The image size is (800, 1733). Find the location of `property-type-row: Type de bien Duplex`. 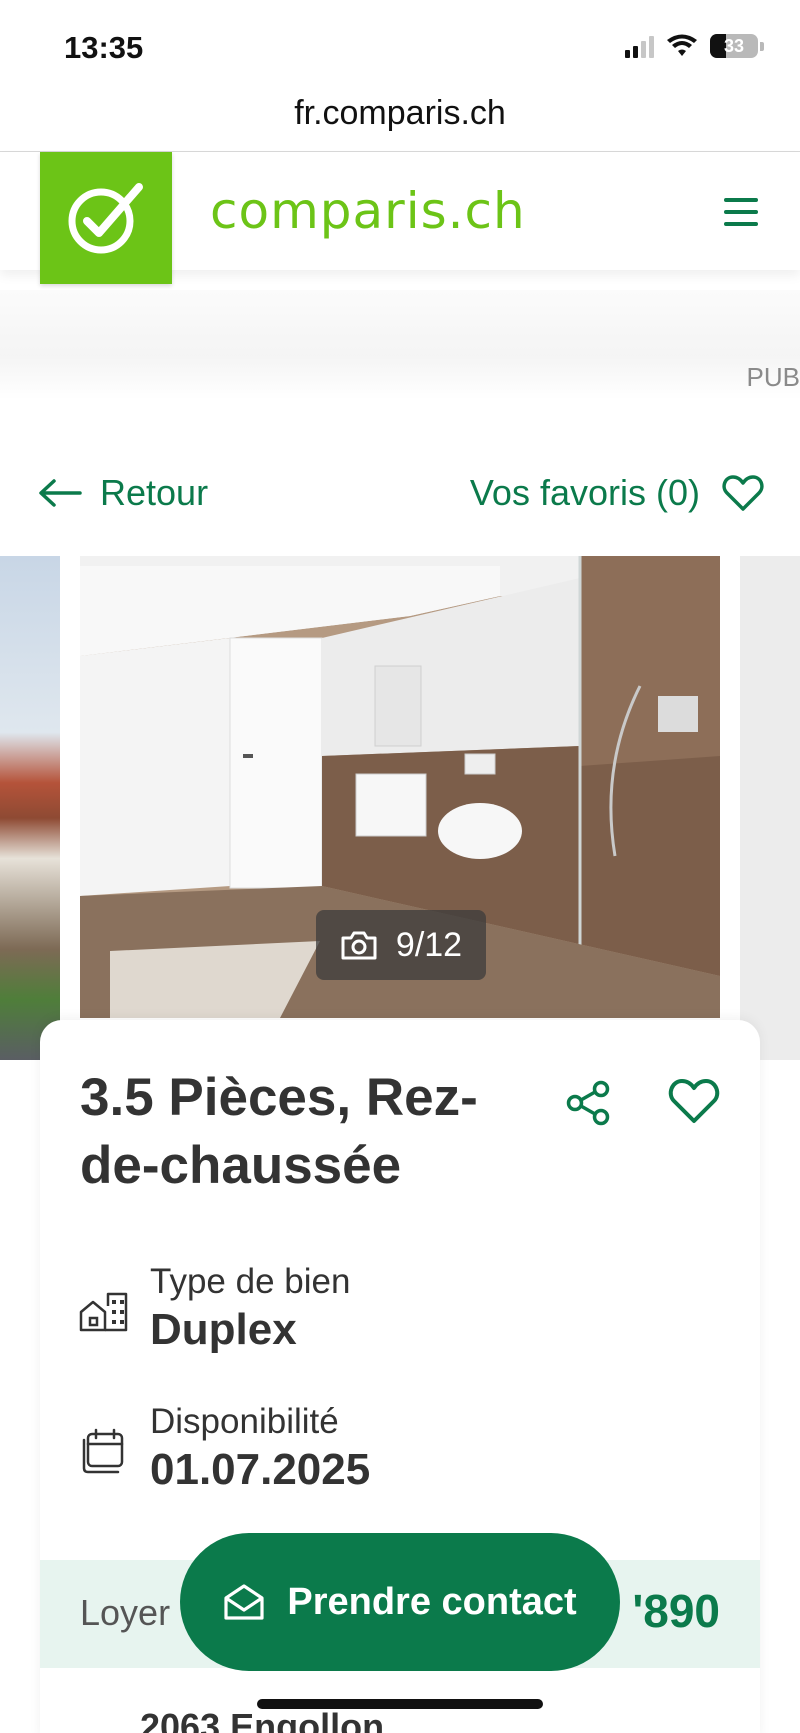

property-type-row: Type de bien Duplex is located at coordinates (214, 1308).